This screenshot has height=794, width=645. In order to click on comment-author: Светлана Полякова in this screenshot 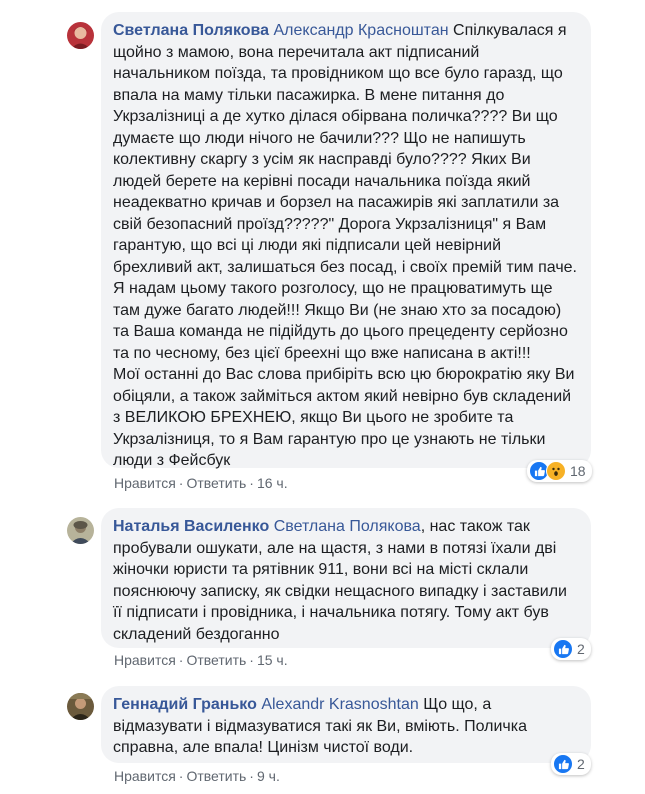, I will do `click(191, 30)`.